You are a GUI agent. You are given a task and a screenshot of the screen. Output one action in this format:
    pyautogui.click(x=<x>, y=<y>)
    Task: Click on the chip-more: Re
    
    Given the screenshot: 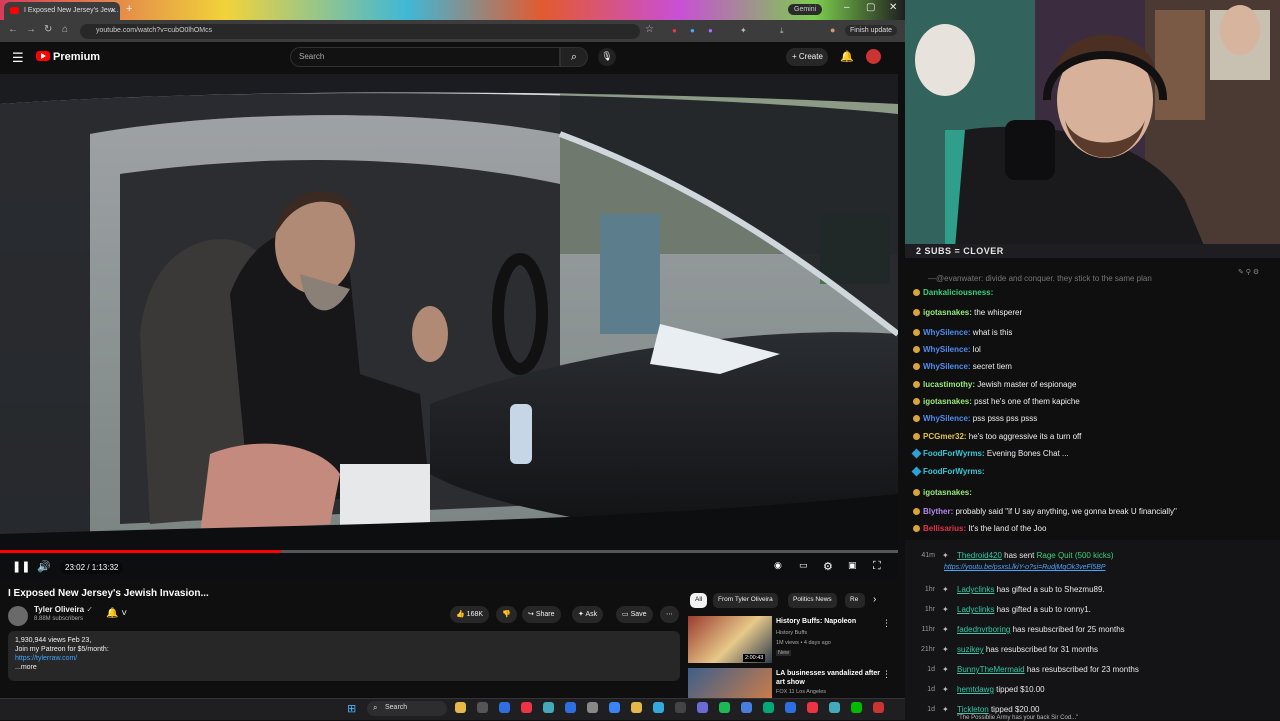 What is the action you would take?
    pyautogui.click(x=855, y=600)
    